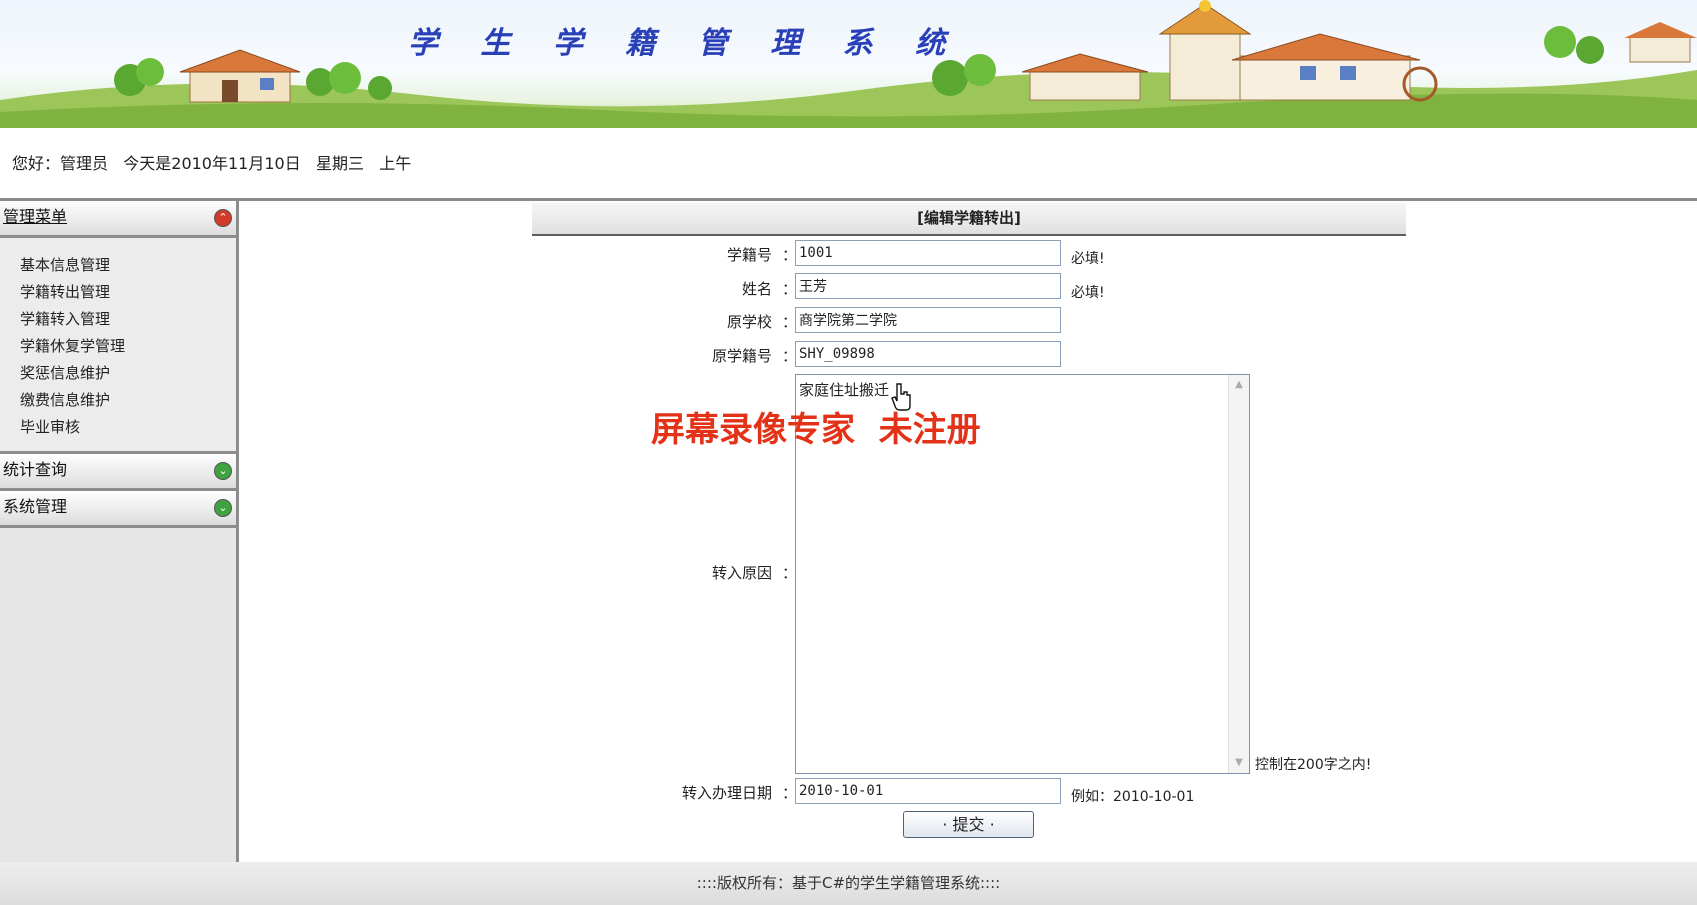 The width and height of the screenshot is (1697, 905). I want to click on name-label: 姓名, so click(756, 289).